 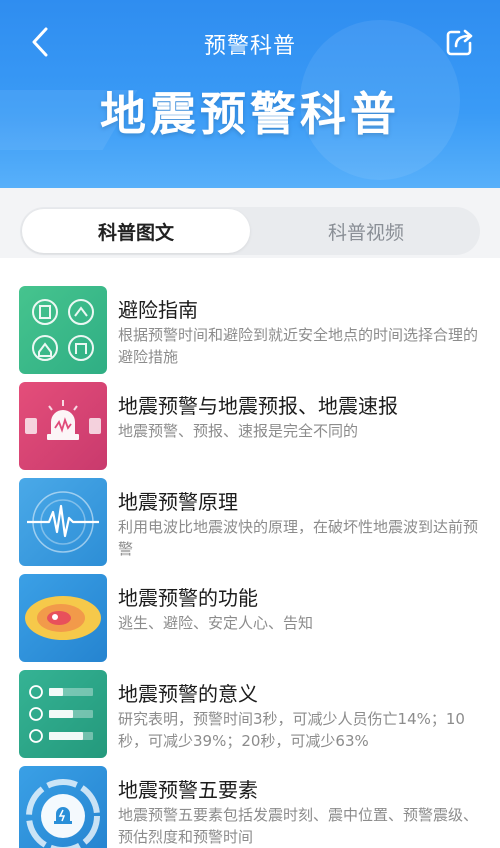 What do you see at coordinates (178, 502) in the screenshot?
I see `article-title: 地震预警原理` at bounding box center [178, 502].